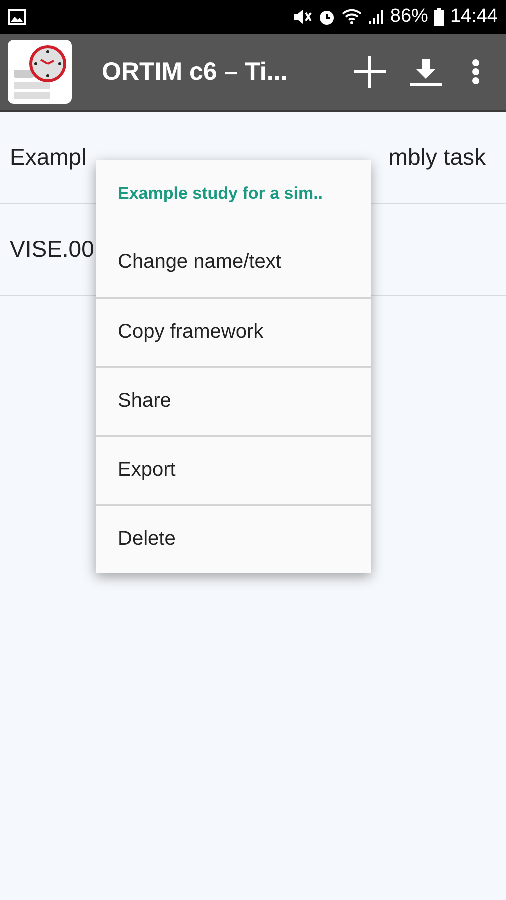  Describe the element at coordinates (376, 17) in the screenshot. I see `signal-icon` at that location.